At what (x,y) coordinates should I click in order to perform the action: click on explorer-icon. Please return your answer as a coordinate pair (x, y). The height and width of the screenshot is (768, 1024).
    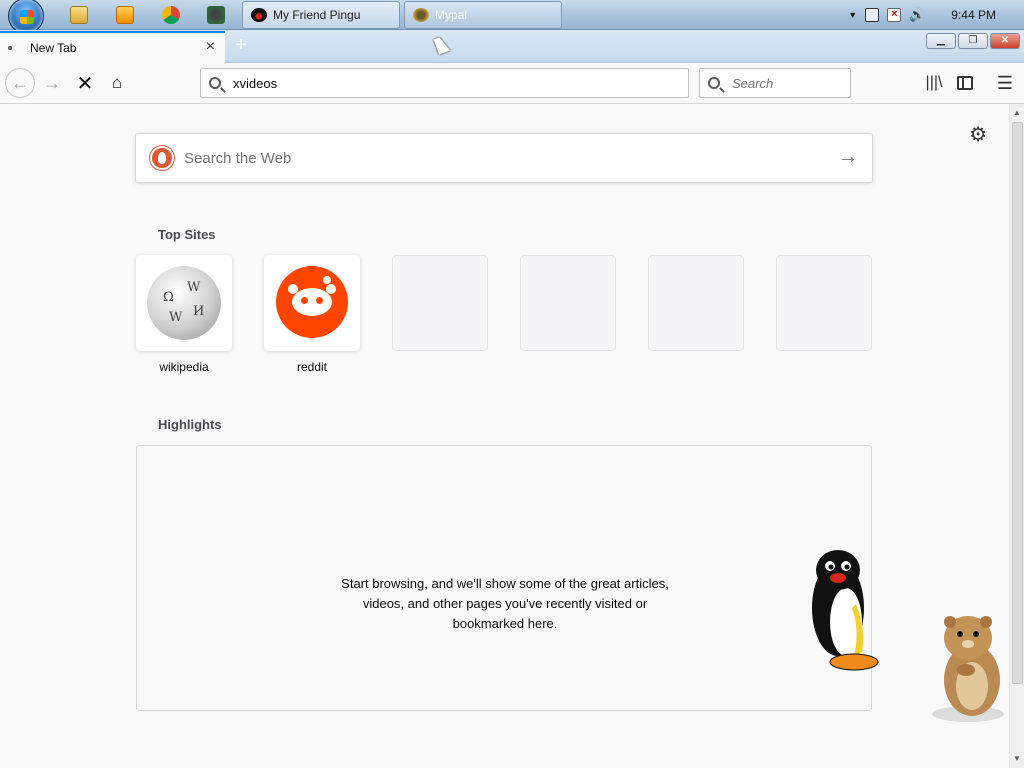
    Looking at the image, I should click on (79, 15).